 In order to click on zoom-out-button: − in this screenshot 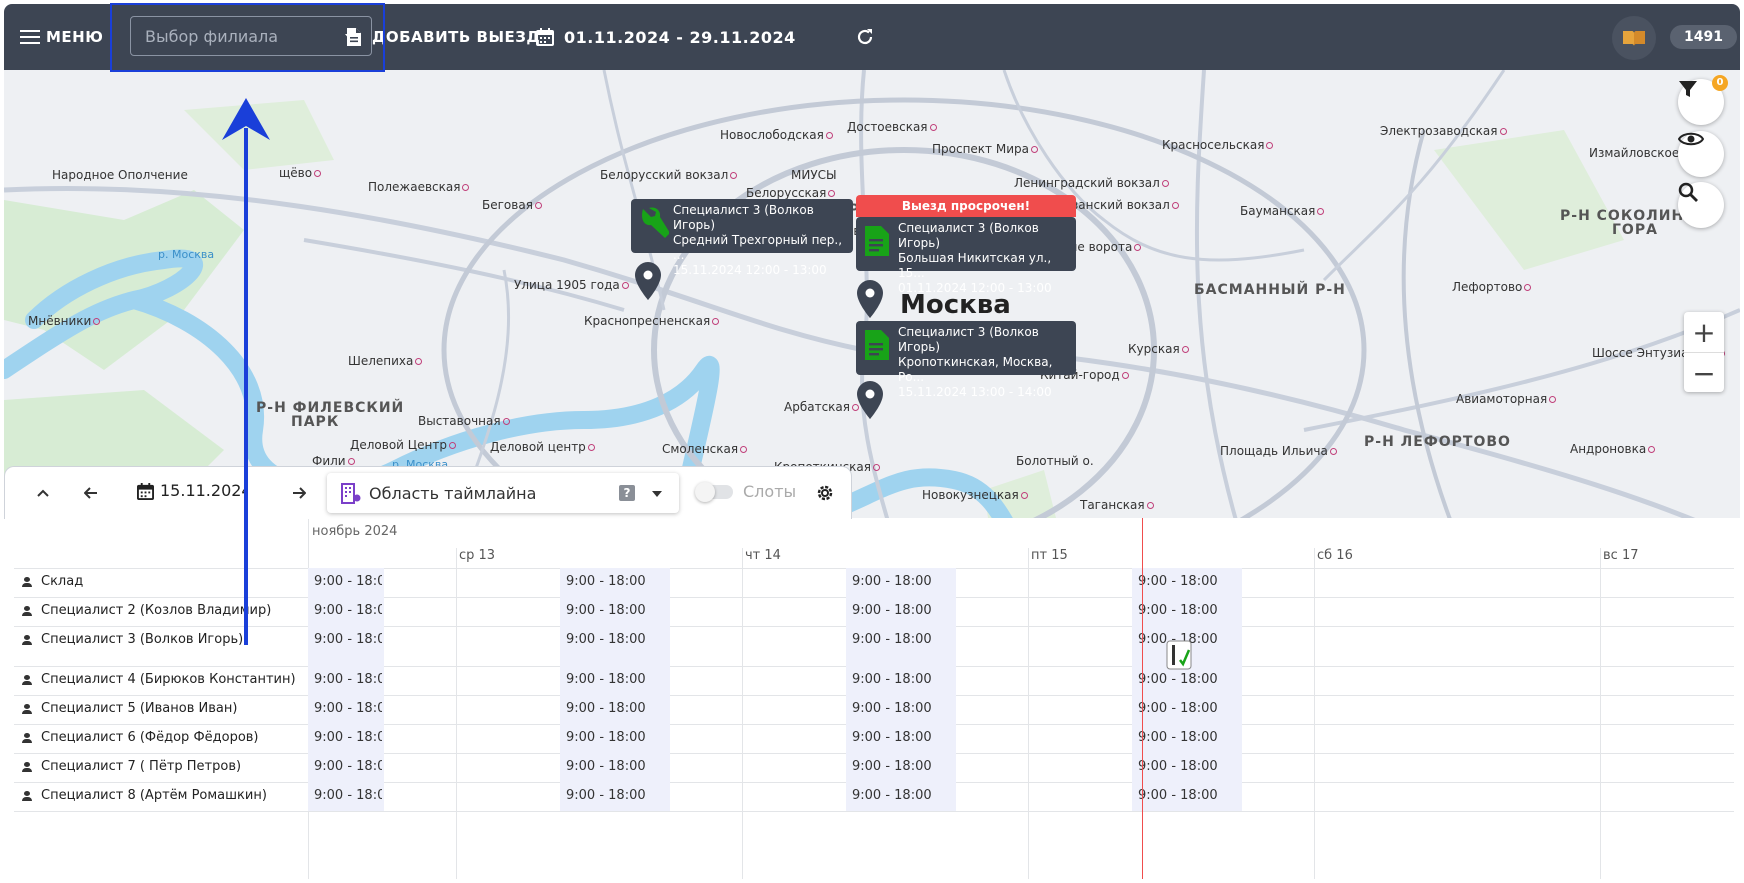, I will do `click(1704, 373)`.